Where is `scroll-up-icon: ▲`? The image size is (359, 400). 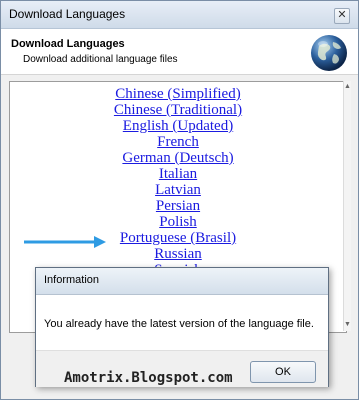 scroll-up-icon: ▲ is located at coordinates (347, 87).